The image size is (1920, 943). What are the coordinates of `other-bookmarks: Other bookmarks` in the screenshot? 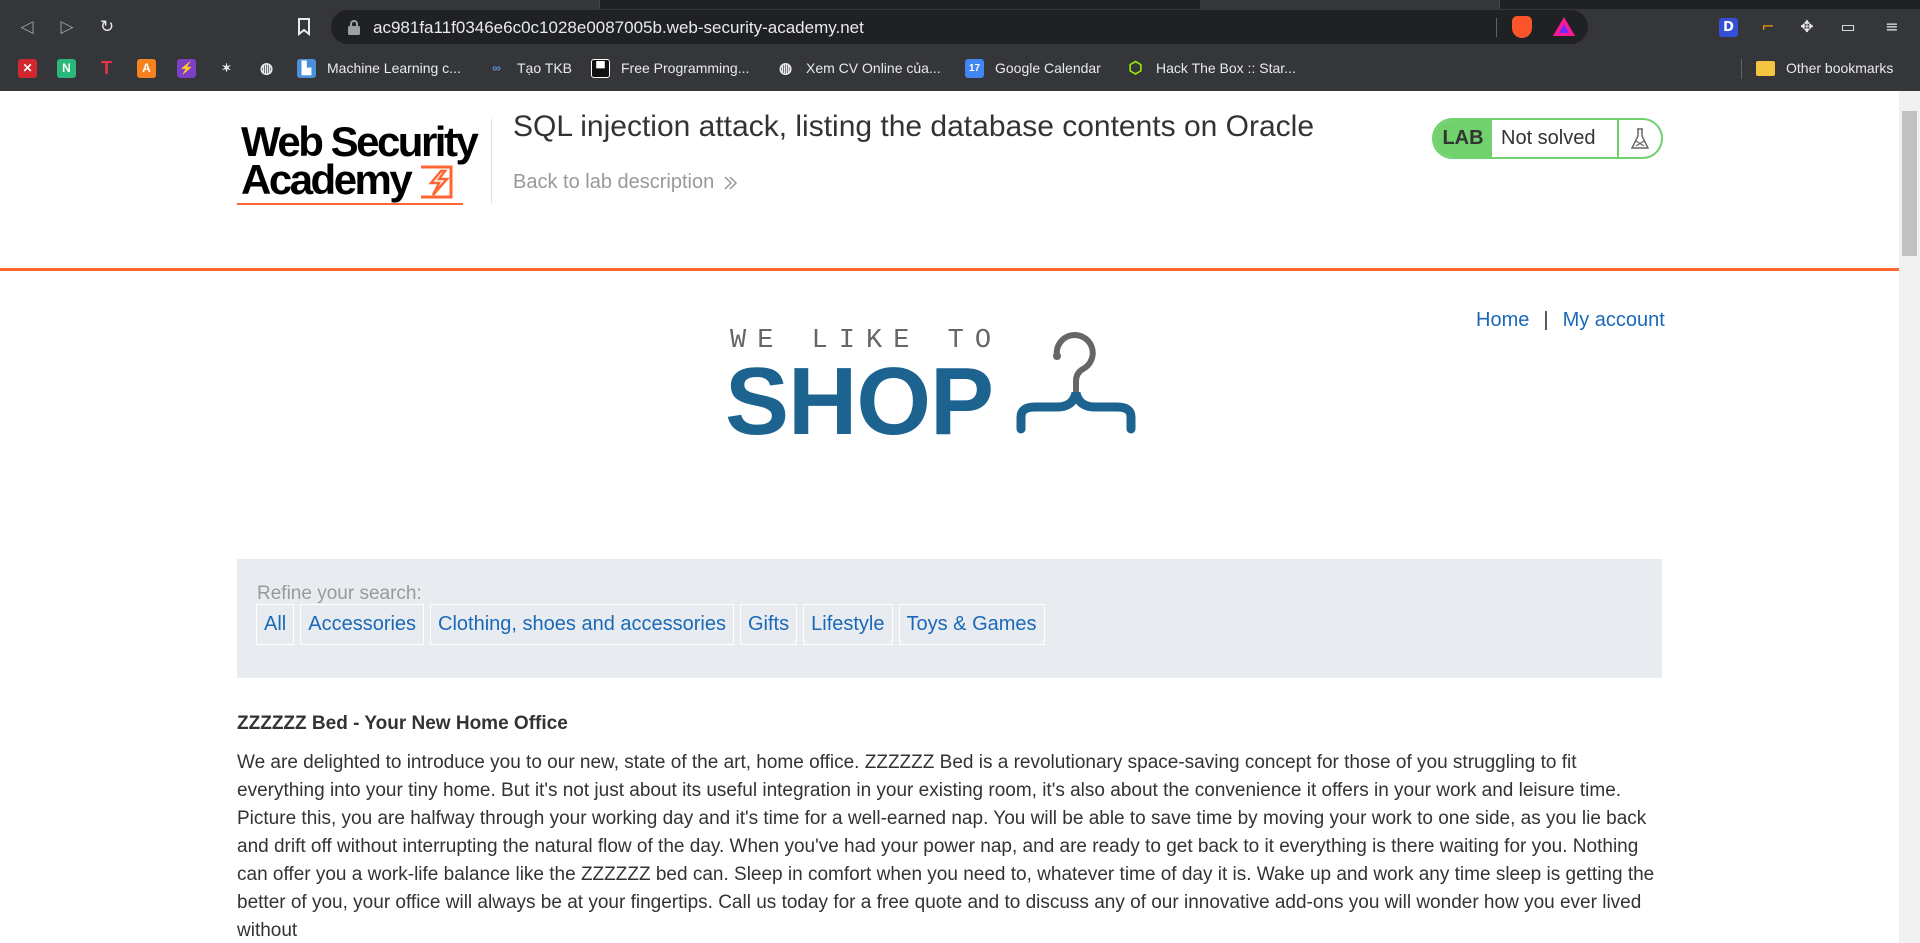 It's located at (1824, 68).